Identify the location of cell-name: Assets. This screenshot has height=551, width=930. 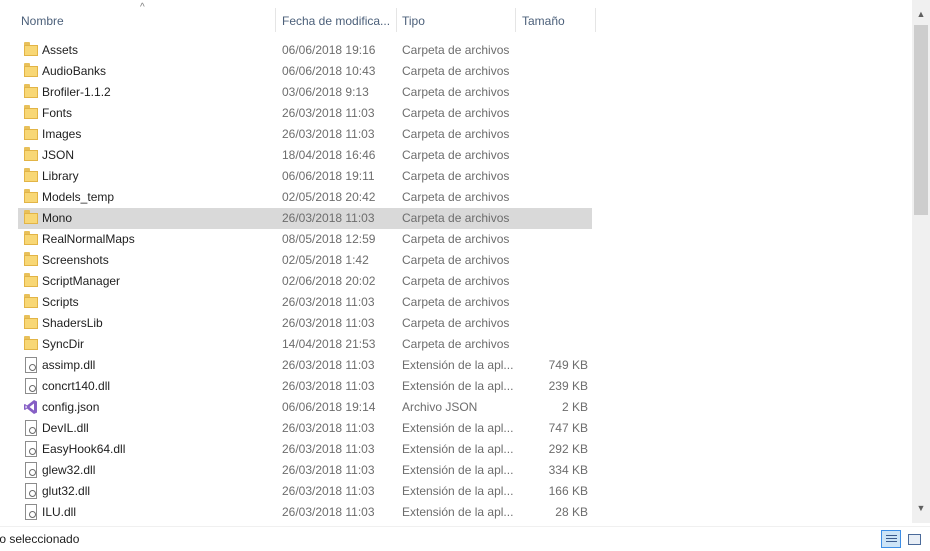
(60, 50).